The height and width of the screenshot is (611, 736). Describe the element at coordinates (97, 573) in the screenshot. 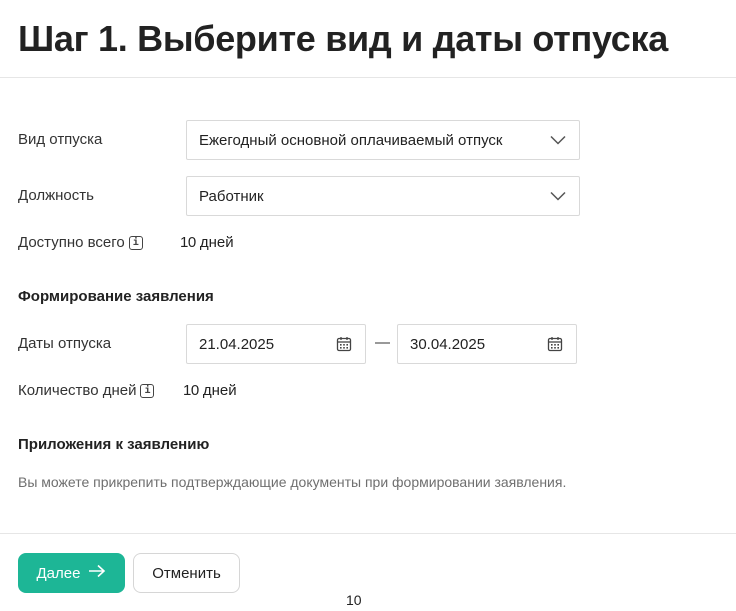

I see `arrow-right-icon` at that location.